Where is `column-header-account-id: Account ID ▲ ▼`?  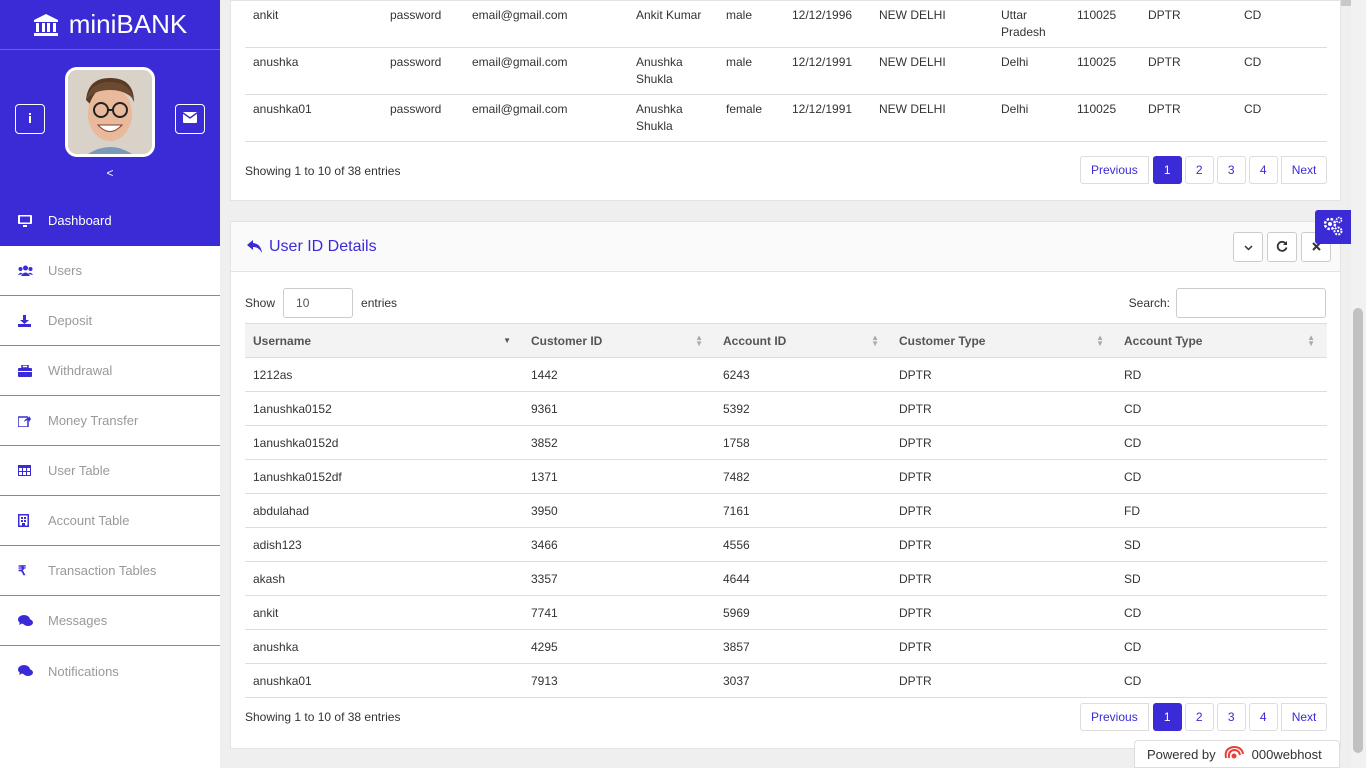
column-header-account-id: Account ID ▲ ▼ is located at coordinates (803, 340).